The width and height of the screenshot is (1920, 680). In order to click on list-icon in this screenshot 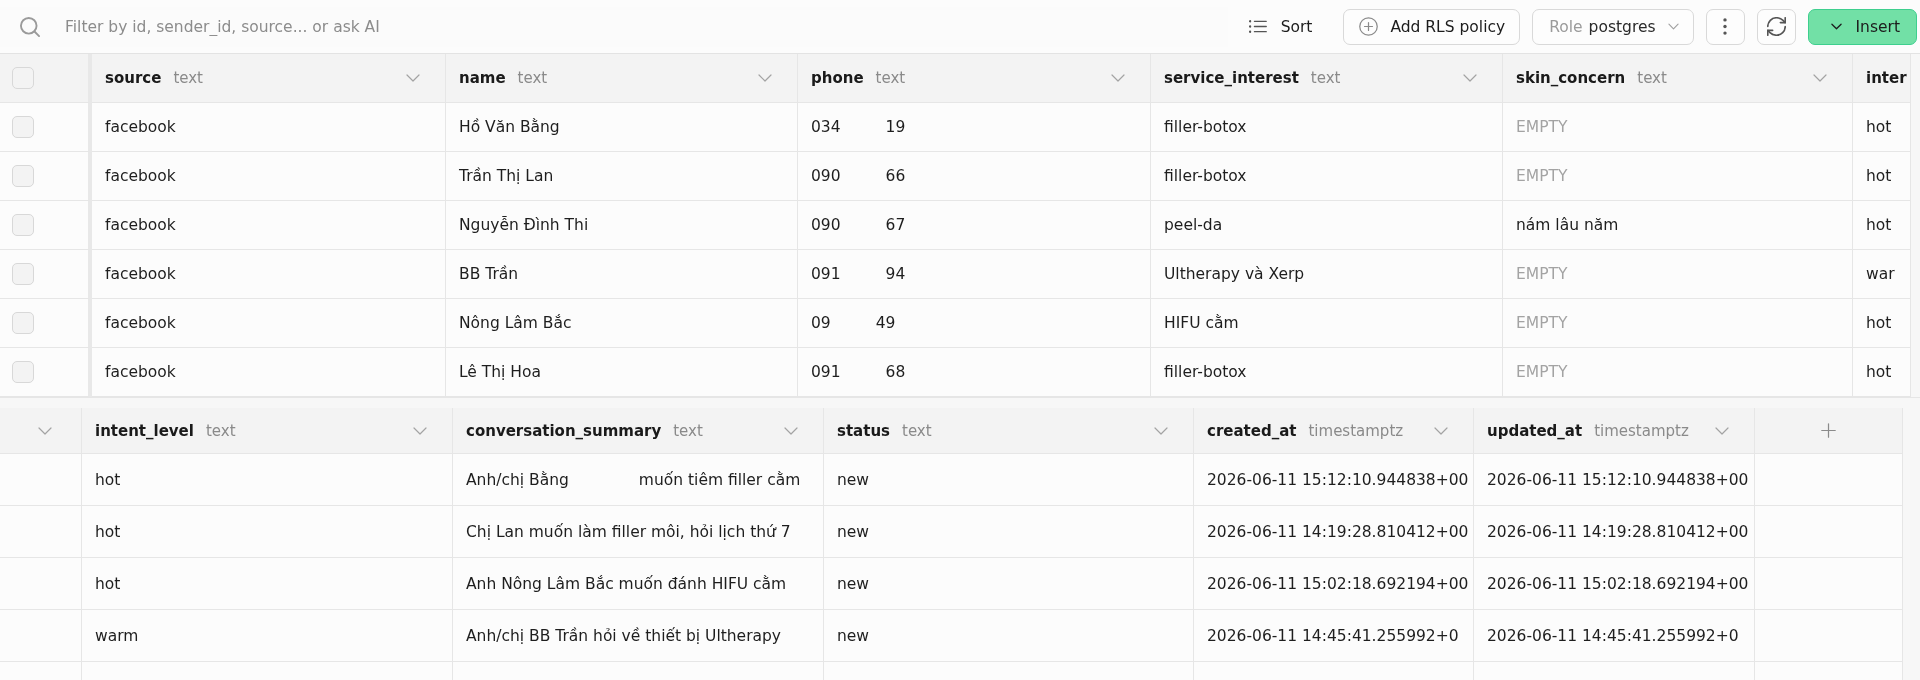, I will do `click(1257, 26)`.